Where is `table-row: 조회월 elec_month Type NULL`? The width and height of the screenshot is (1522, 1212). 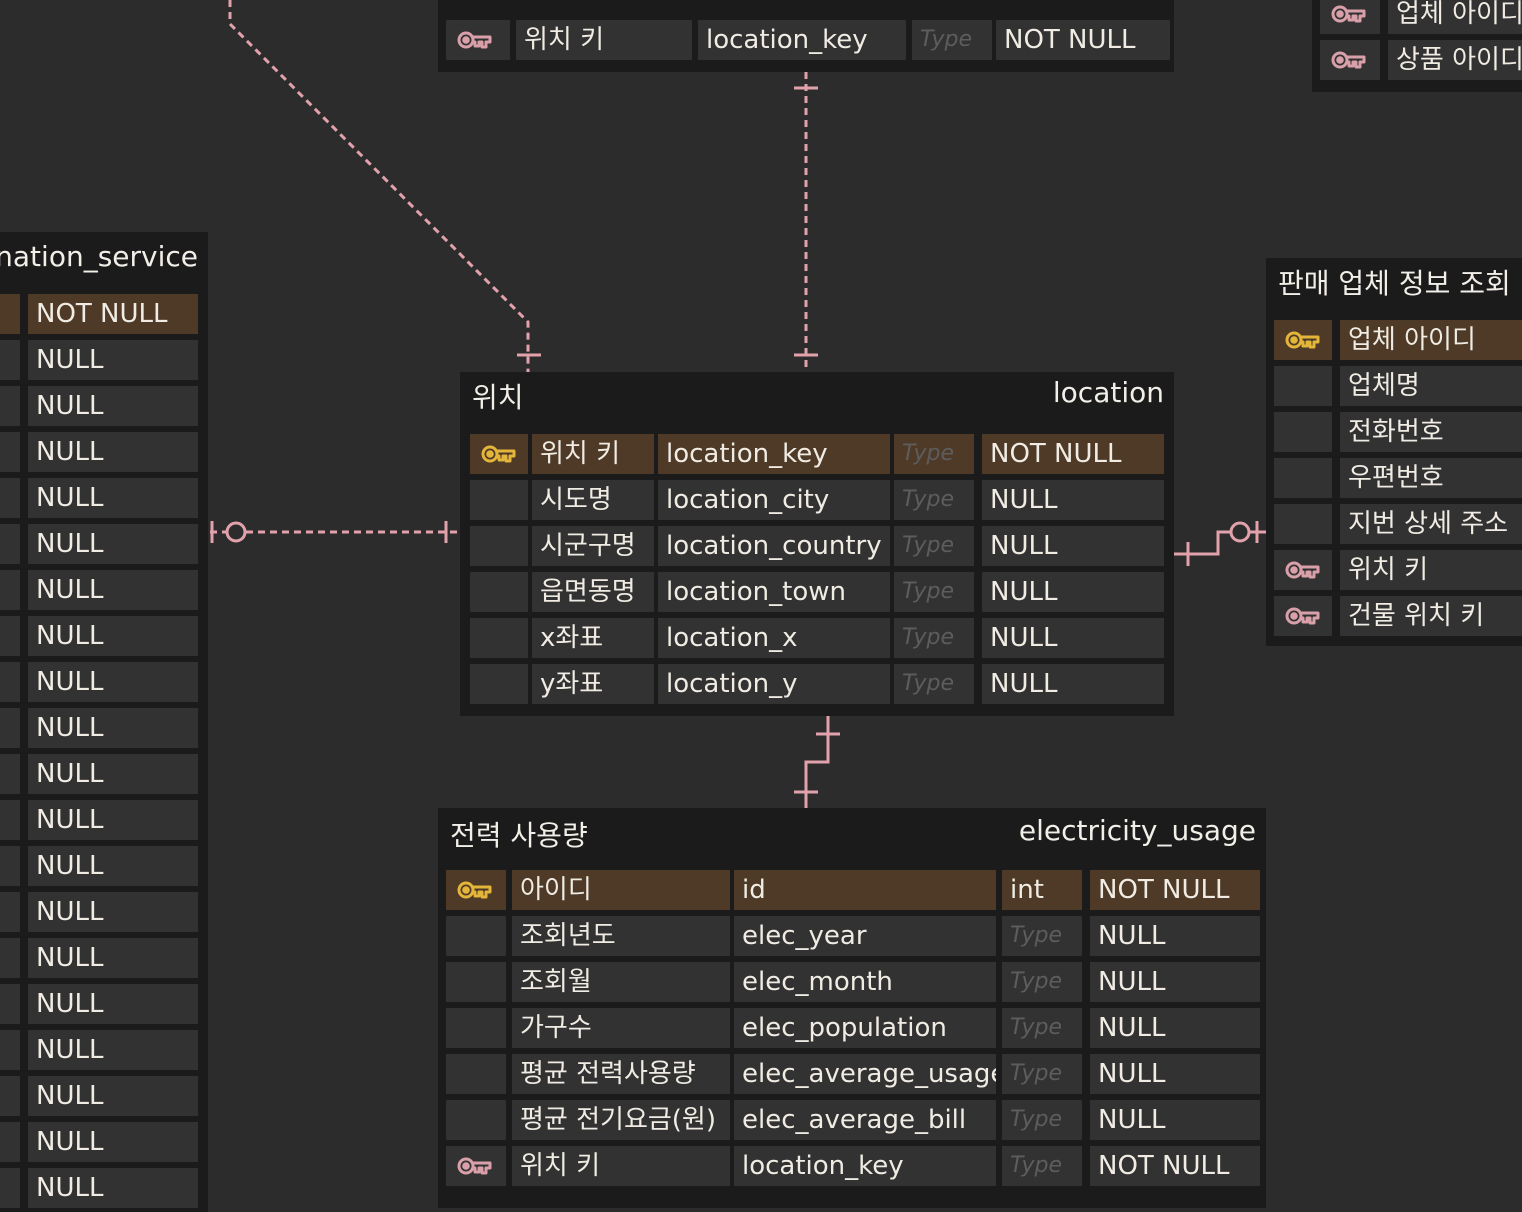
table-row: 조회월 elec_month Type NULL is located at coordinates (852, 982).